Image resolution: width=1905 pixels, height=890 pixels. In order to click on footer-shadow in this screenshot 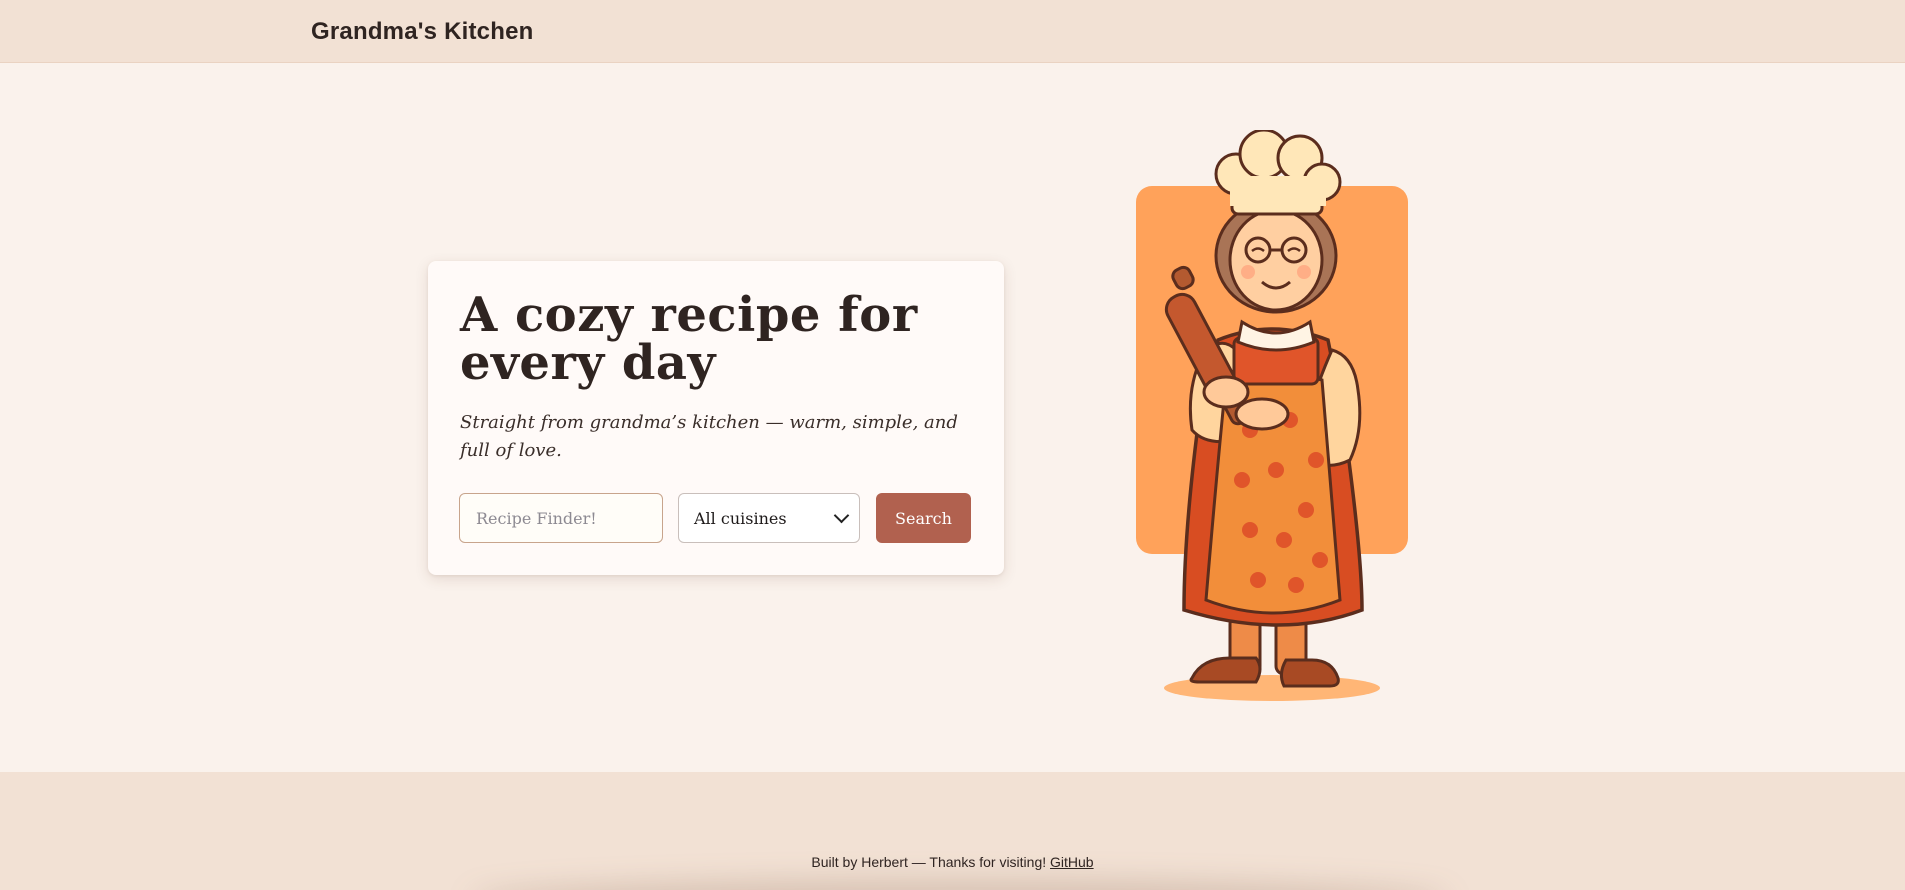, I will do `click(960, 885)`.